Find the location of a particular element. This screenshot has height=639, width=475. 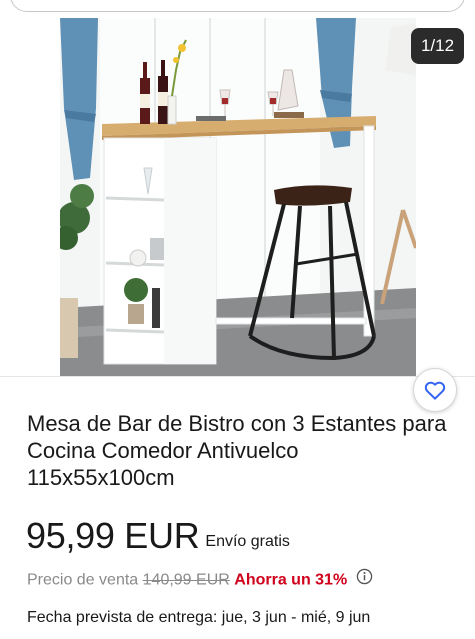

search-bar is located at coordinates (237, 6).